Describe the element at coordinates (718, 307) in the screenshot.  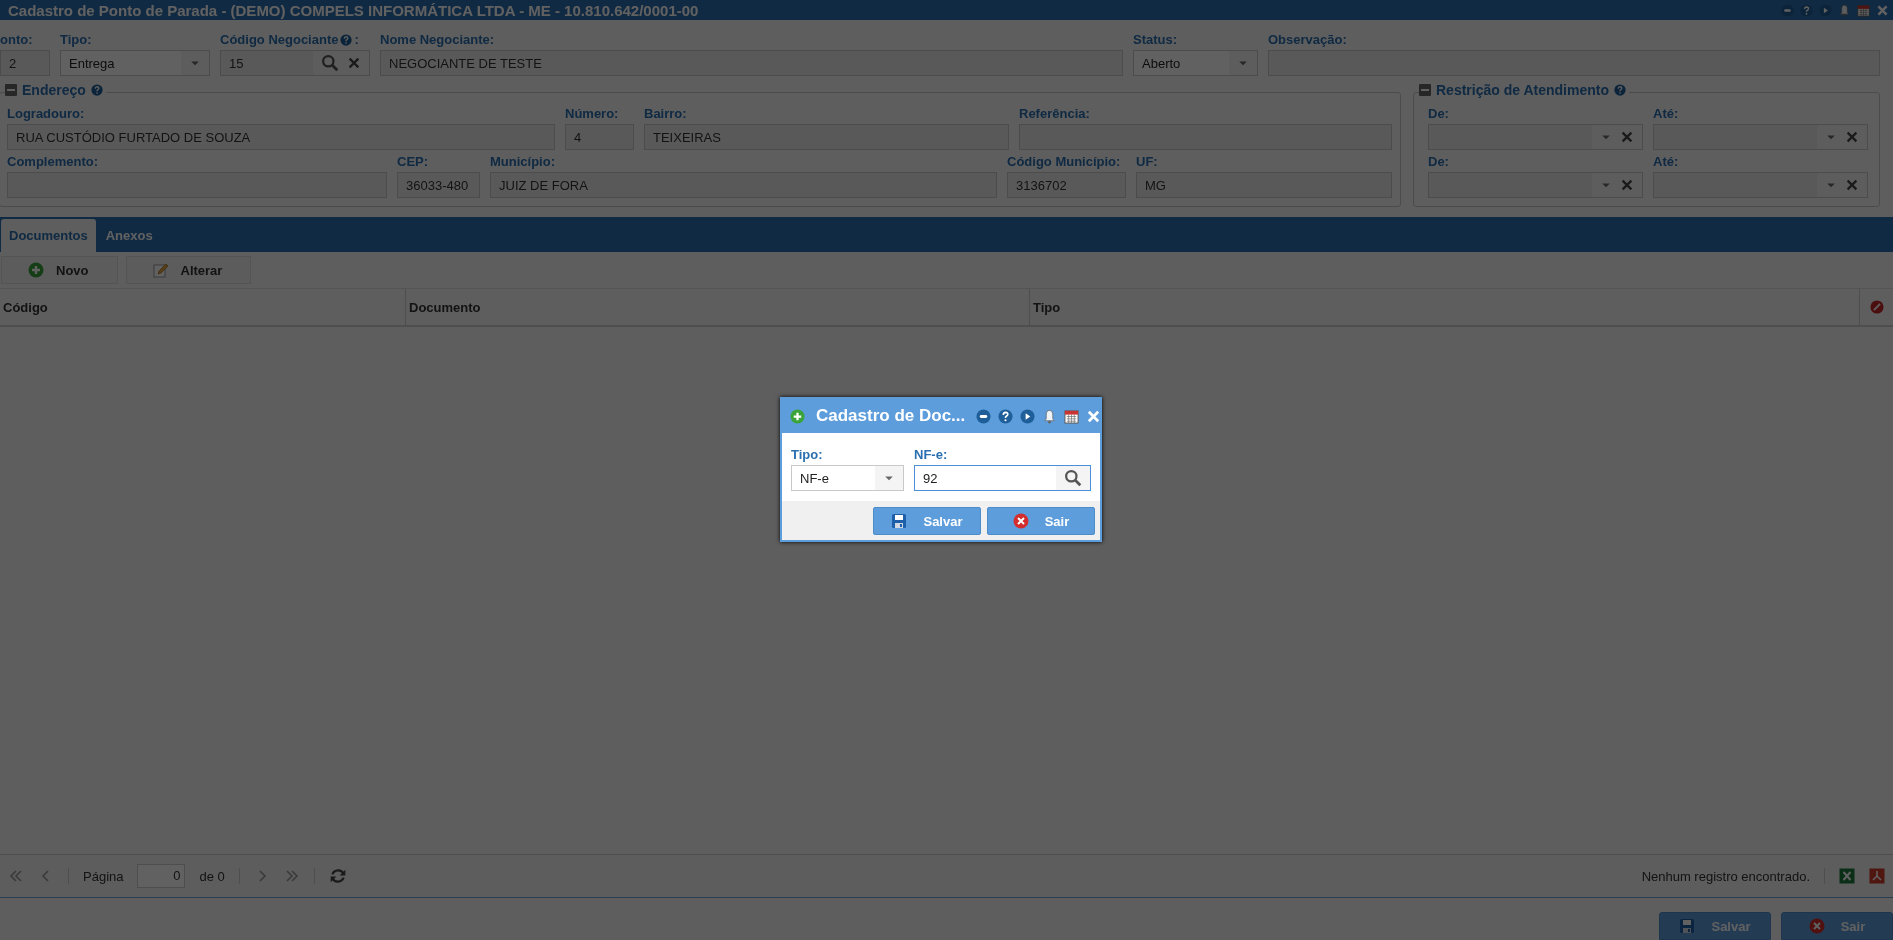
I see `column-header: Documento` at that location.